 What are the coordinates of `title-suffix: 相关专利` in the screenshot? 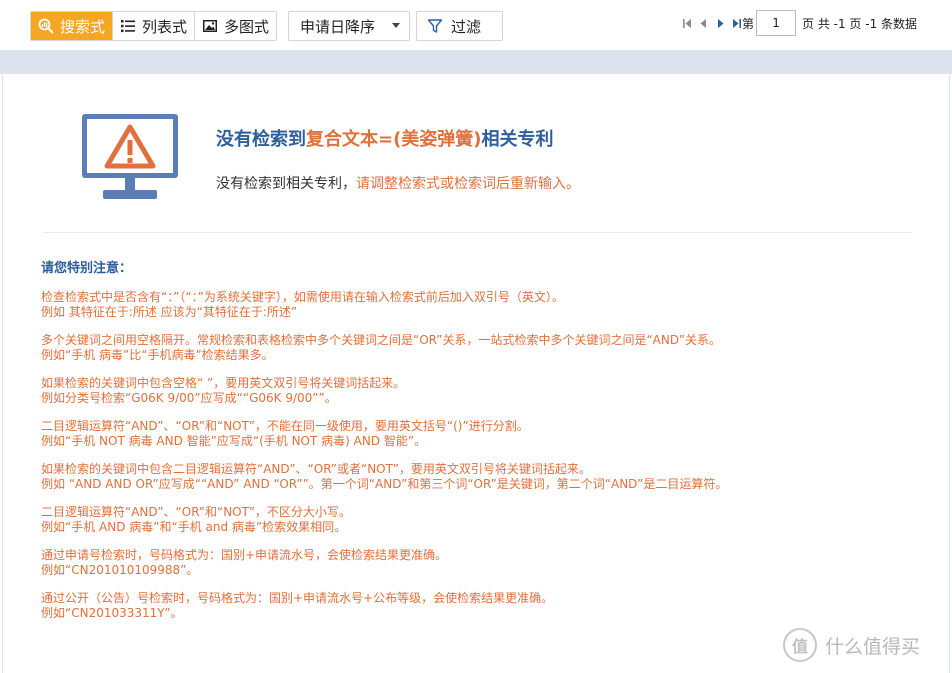 It's located at (517, 139).